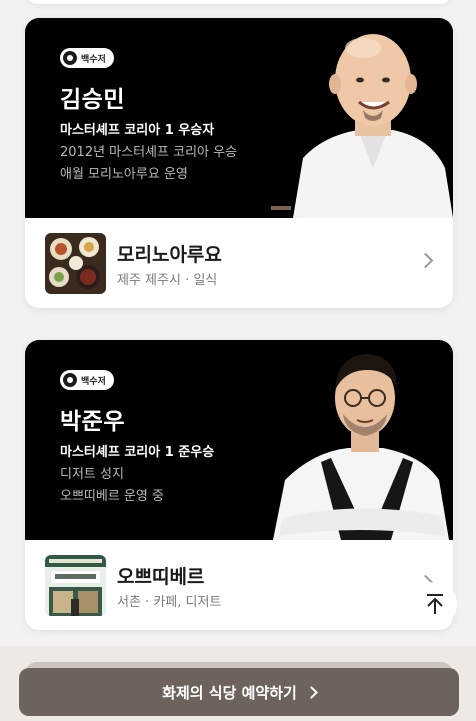 The image size is (476, 721). What do you see at coordinates (92, 422) in the screenshot?
I see `chef-name: 박준우` at bounding box center [92, 422].